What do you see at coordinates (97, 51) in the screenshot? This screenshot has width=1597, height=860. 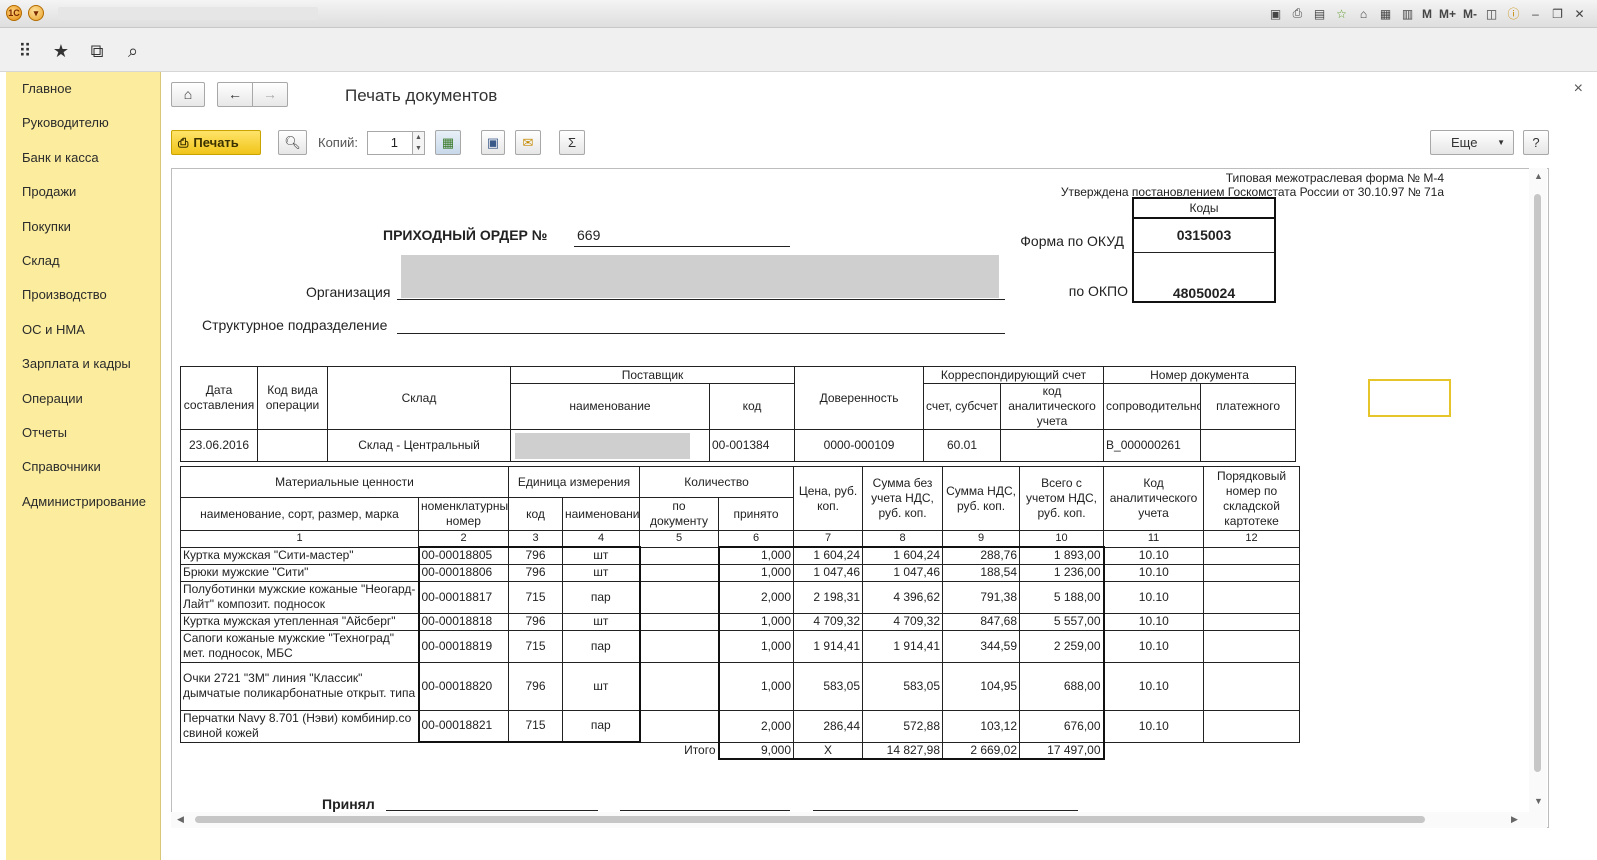 I see `history-icon: ⧉` at bounding box center [97, 51].